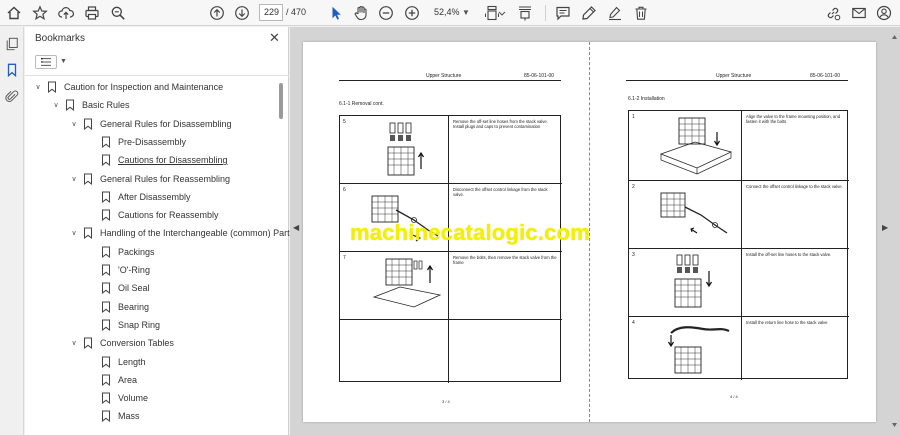 The height and width of the screenshot is (435, 900). Describe the element at coordinates (502, 13) in the screenshot. I see `page-fit-chevron-icon` at that location.